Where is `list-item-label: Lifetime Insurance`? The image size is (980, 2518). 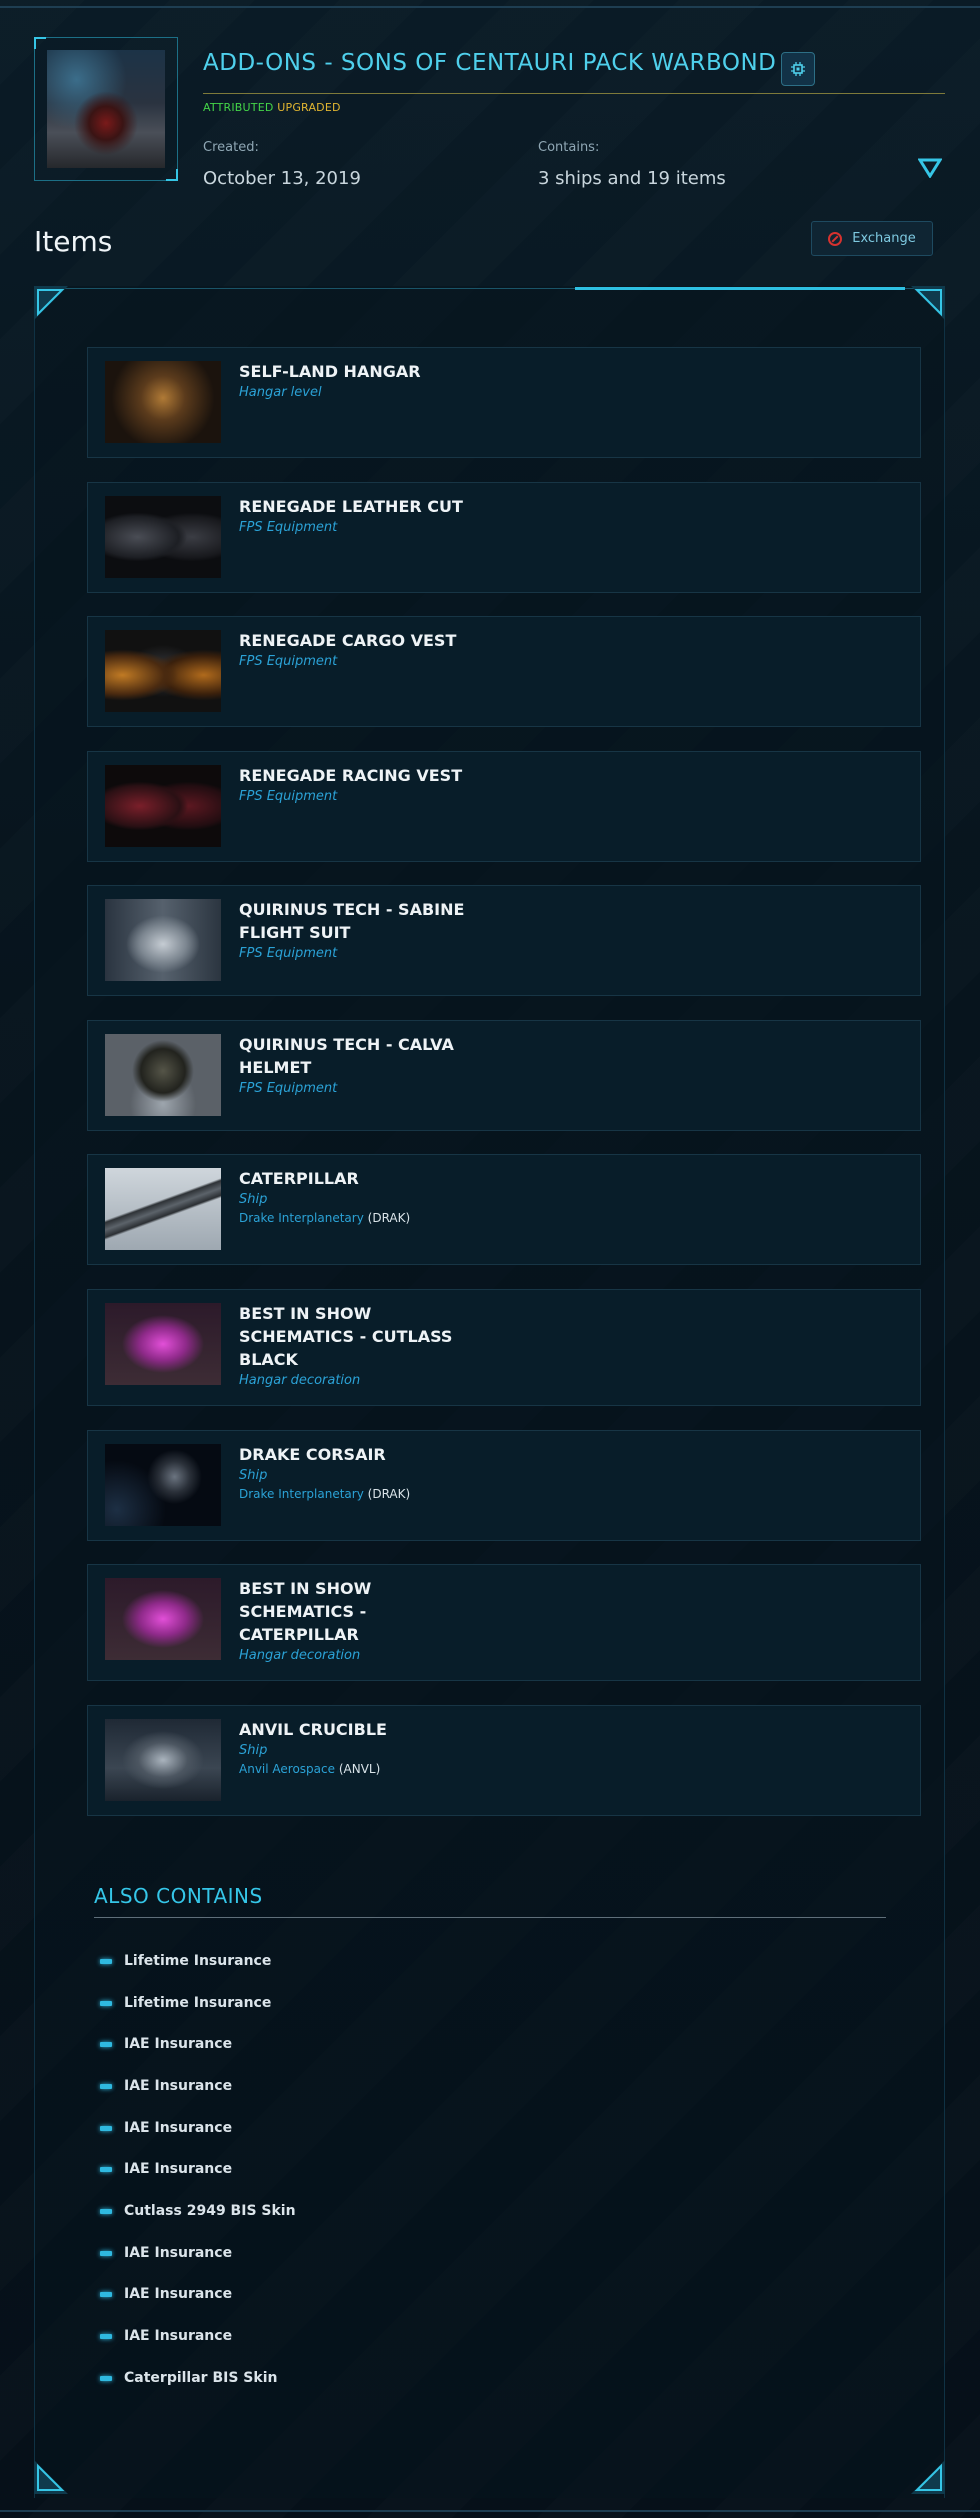
list-item-label: Lifetime Insurance is located at coordinates (198, 2003).